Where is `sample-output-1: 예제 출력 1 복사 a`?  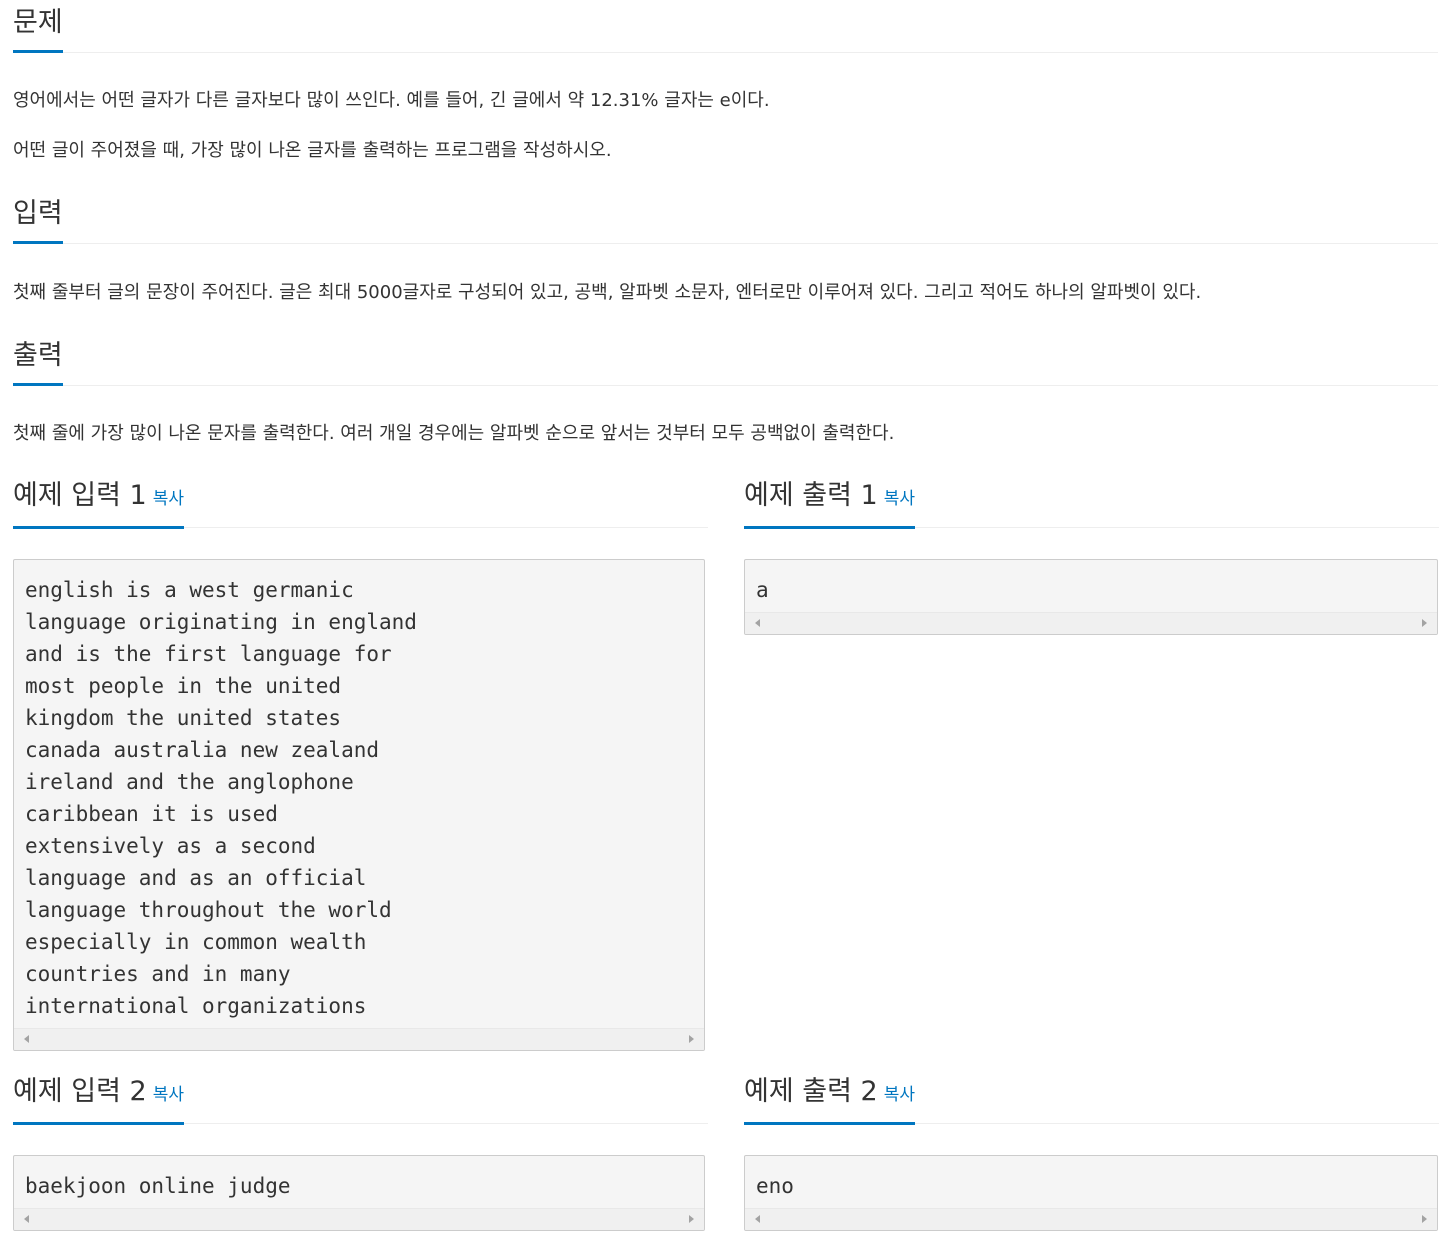 sample-output-1: 예제 출력 1 복사 a is located at coordinates (1091, 549).